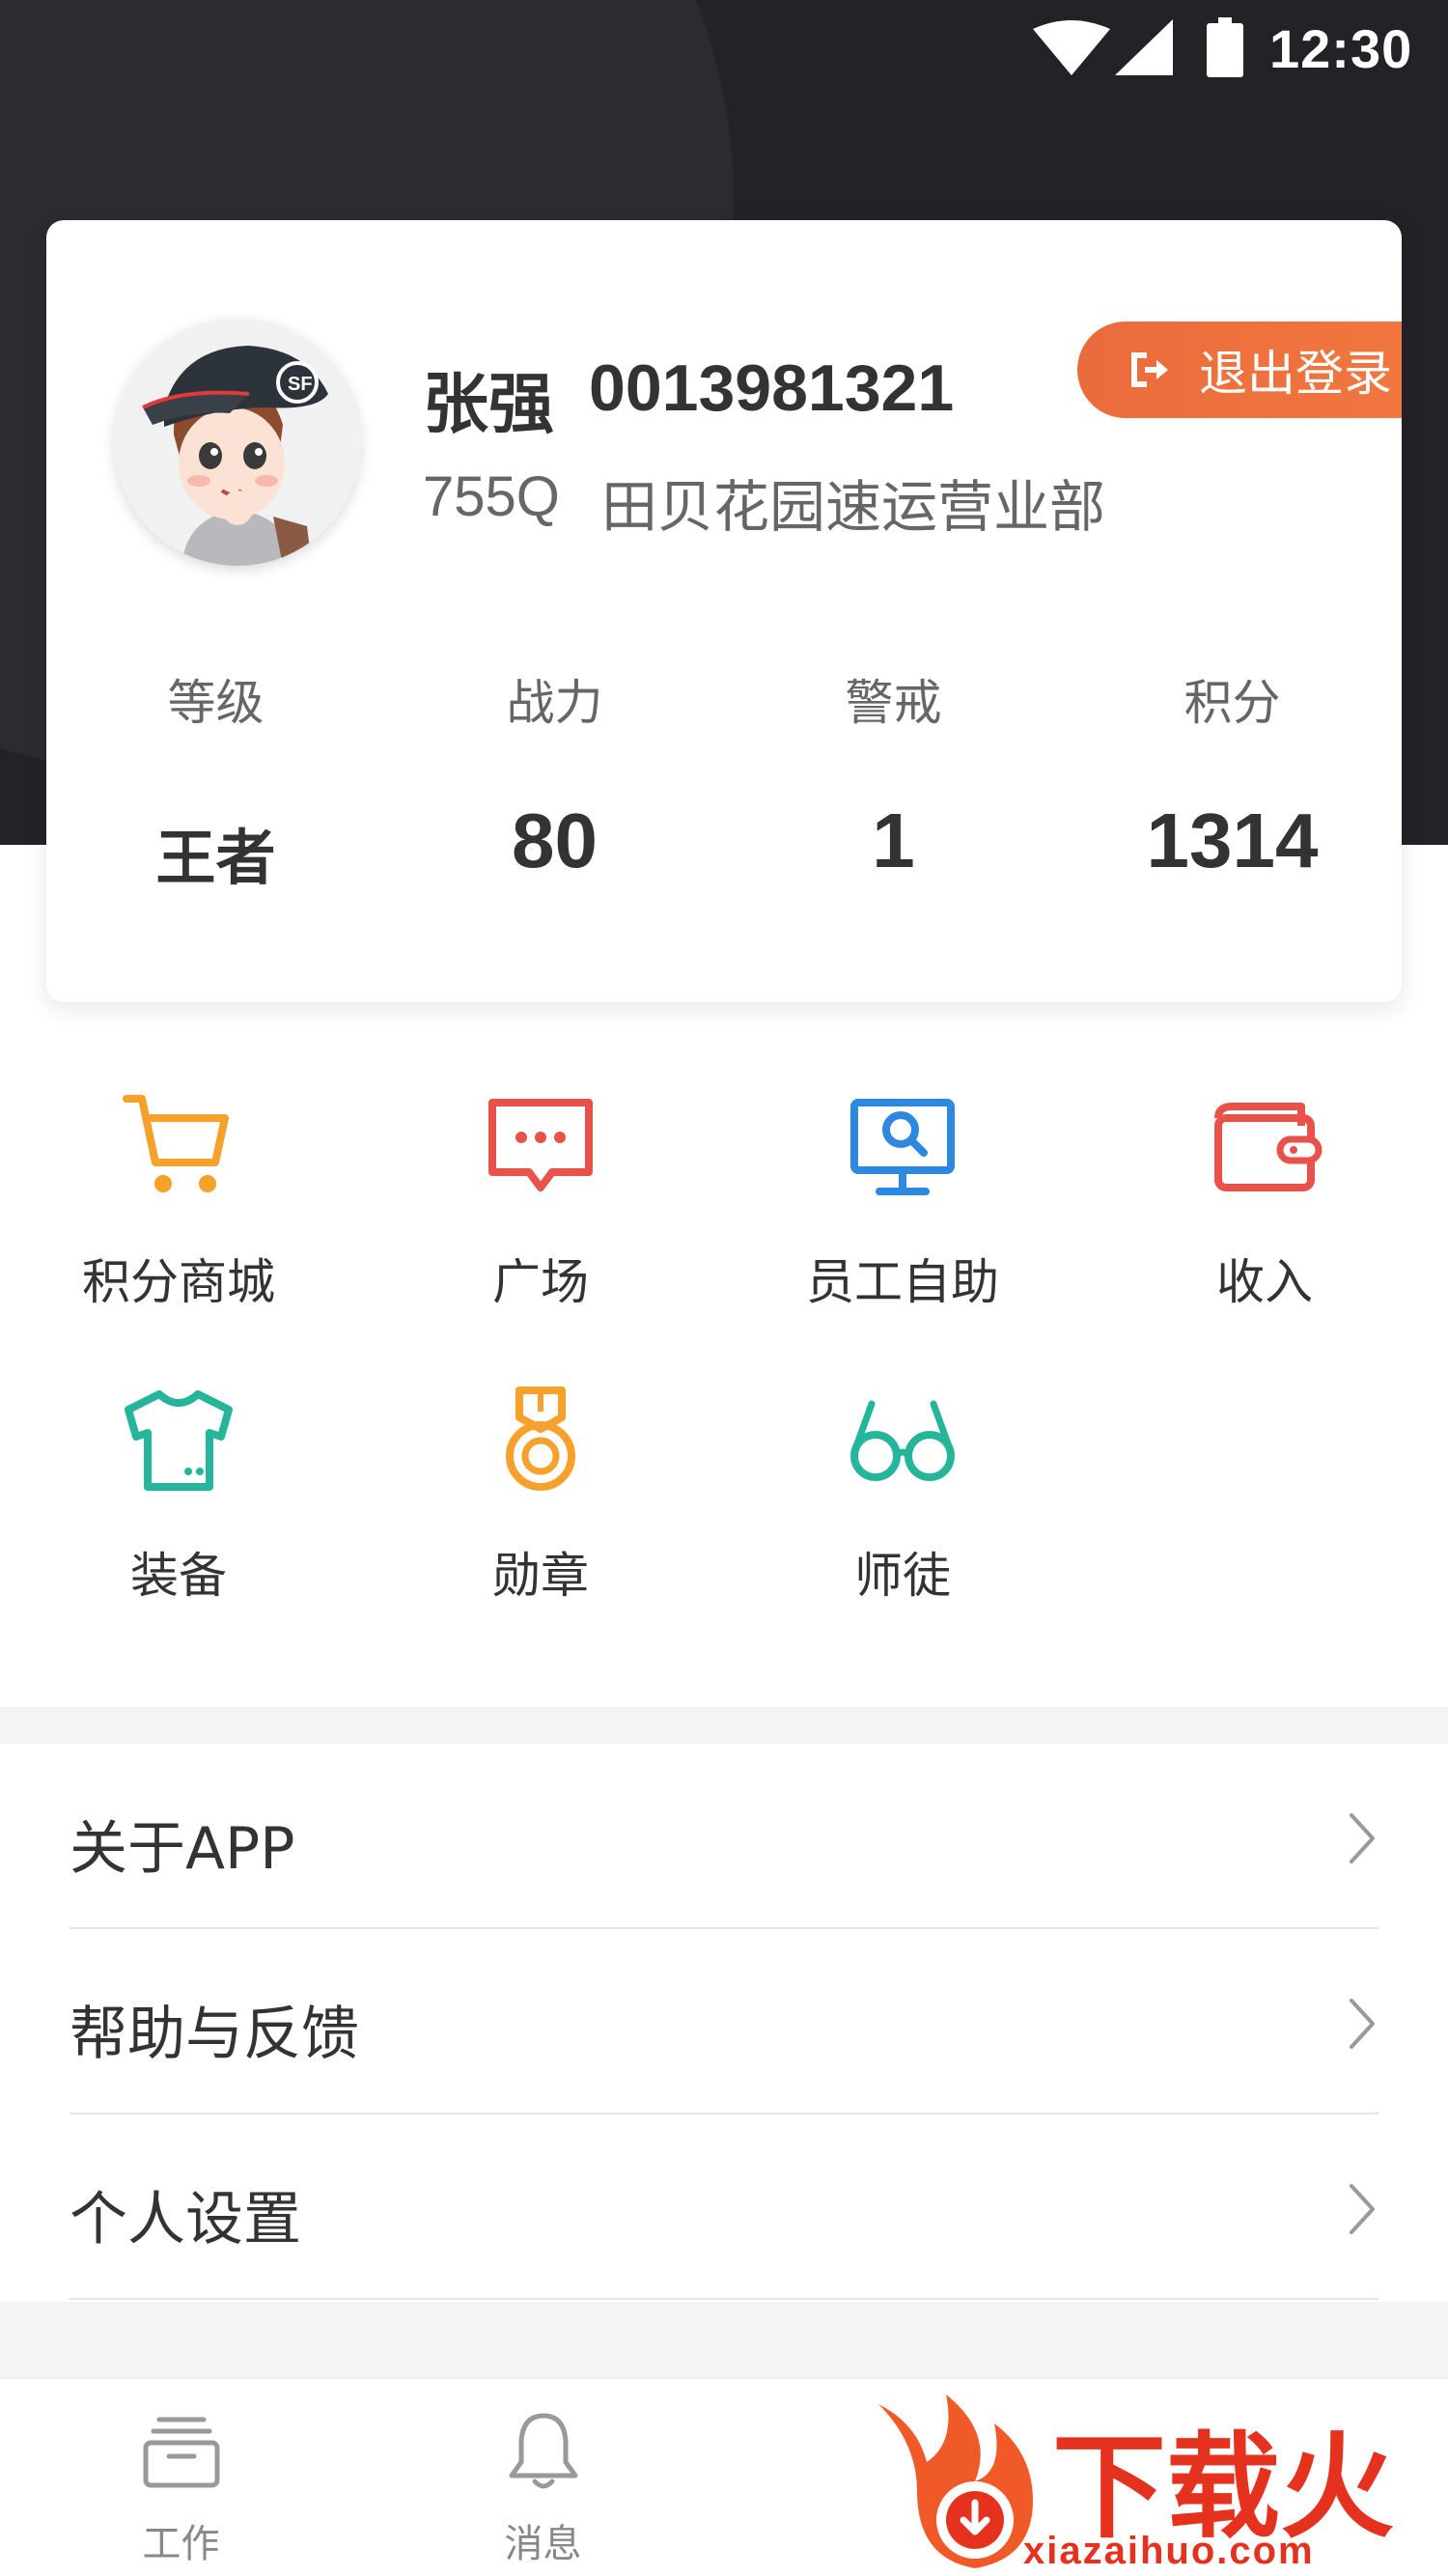  I want to click on dept-name: 田贝花园速运营业部, so click(854, 507).